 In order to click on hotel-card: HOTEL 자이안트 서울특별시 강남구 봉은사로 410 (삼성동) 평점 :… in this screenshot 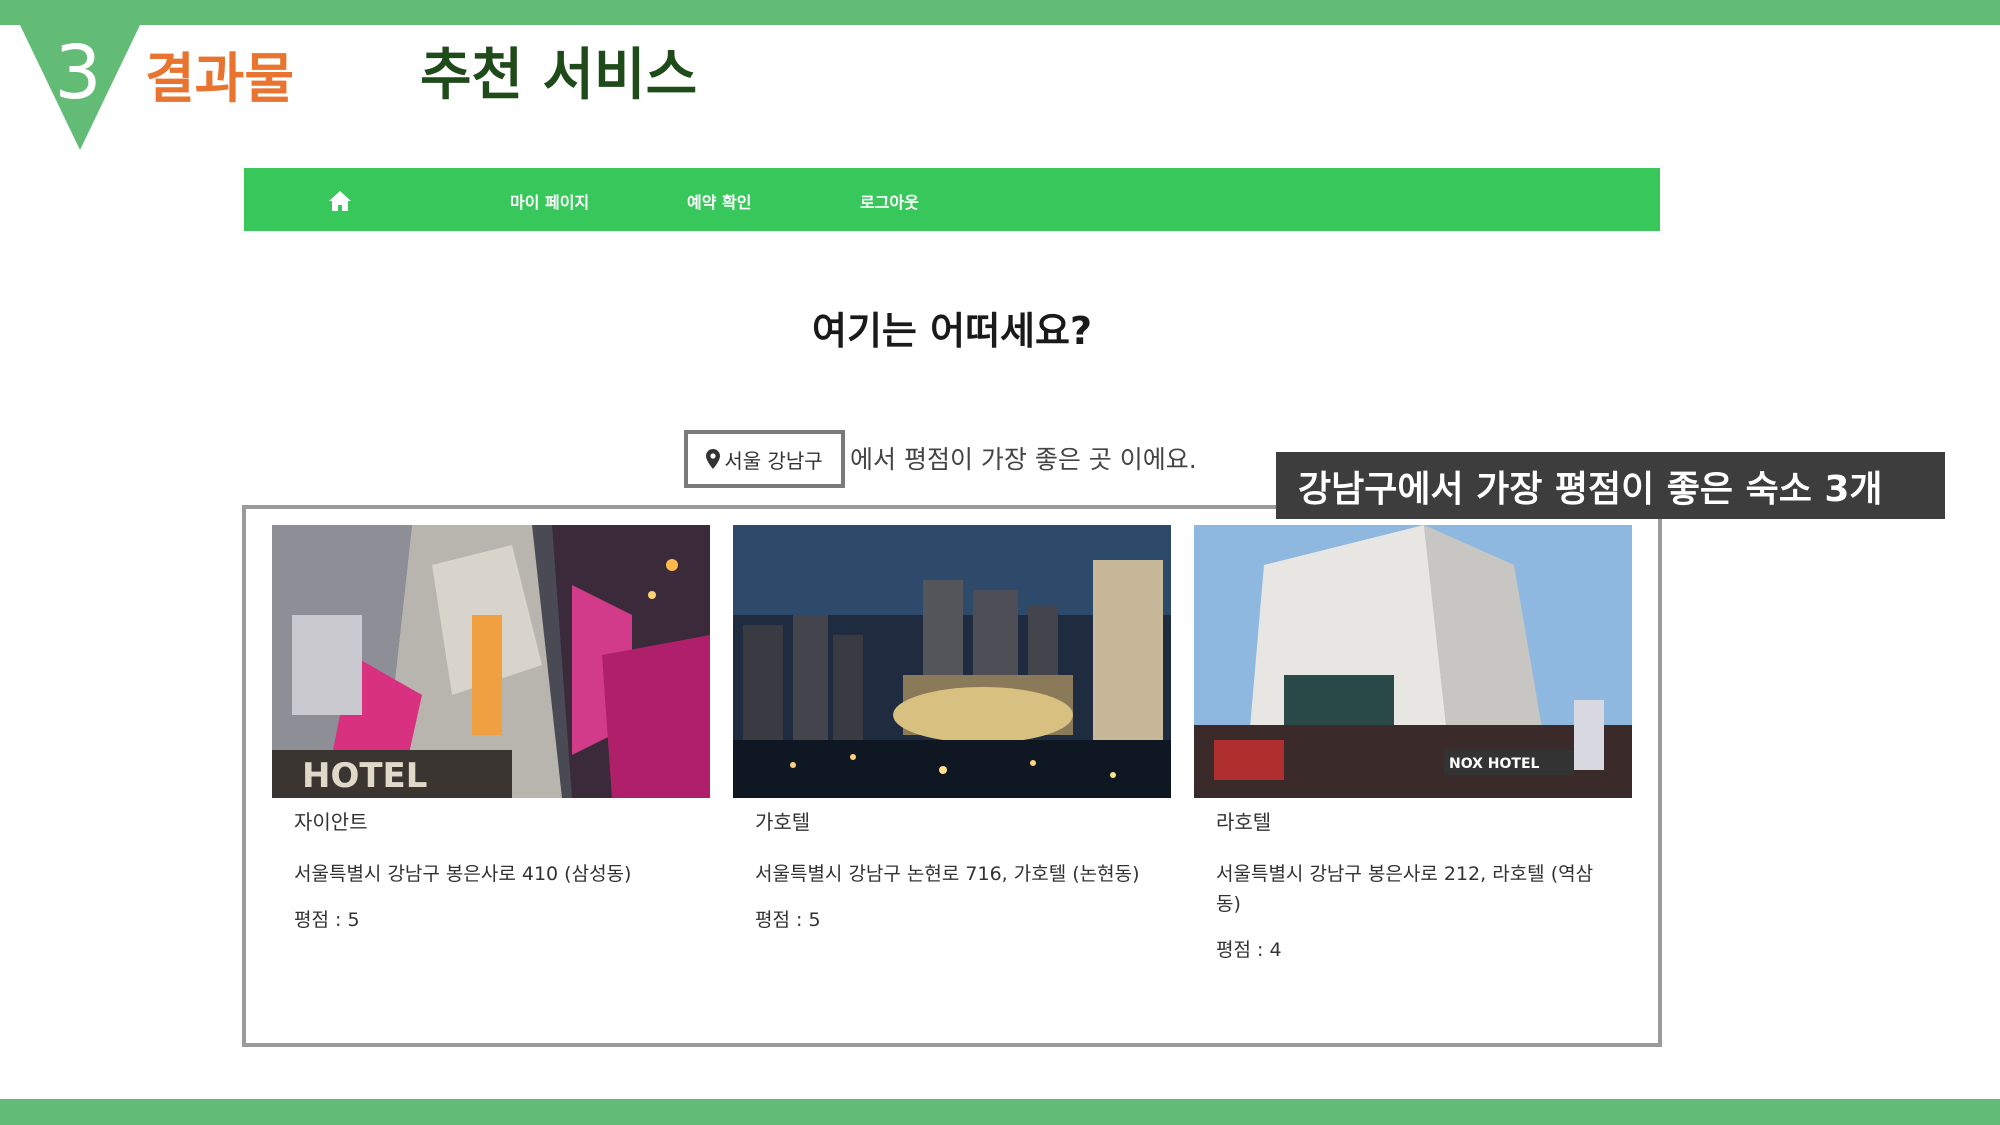, I will do `click(491, 728)`.